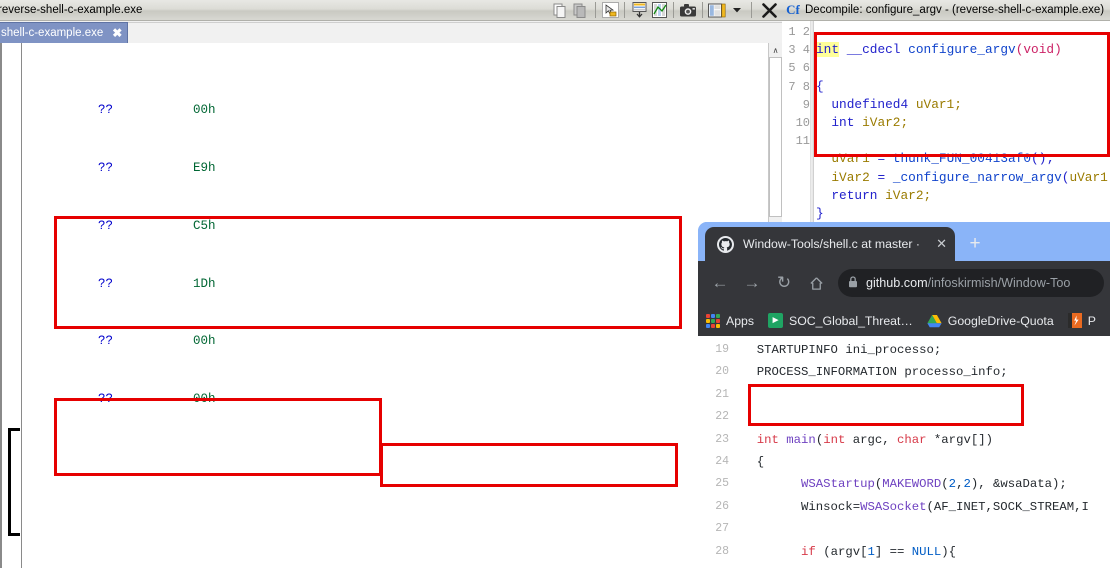 Image resolution: width=1110 pixels, height=568 pixels. What do you see at coordinates (688, 10) in the screenshot?
I see `camera-icon` at bounding box center [688, 10].